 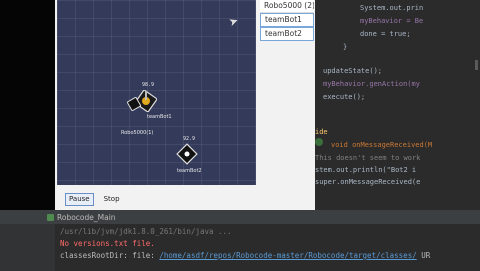 What do you see at coordinates (107, 255) in the screenshot?
I see `console-text: classesRootDir: file:` at bounding box center [107, 255].